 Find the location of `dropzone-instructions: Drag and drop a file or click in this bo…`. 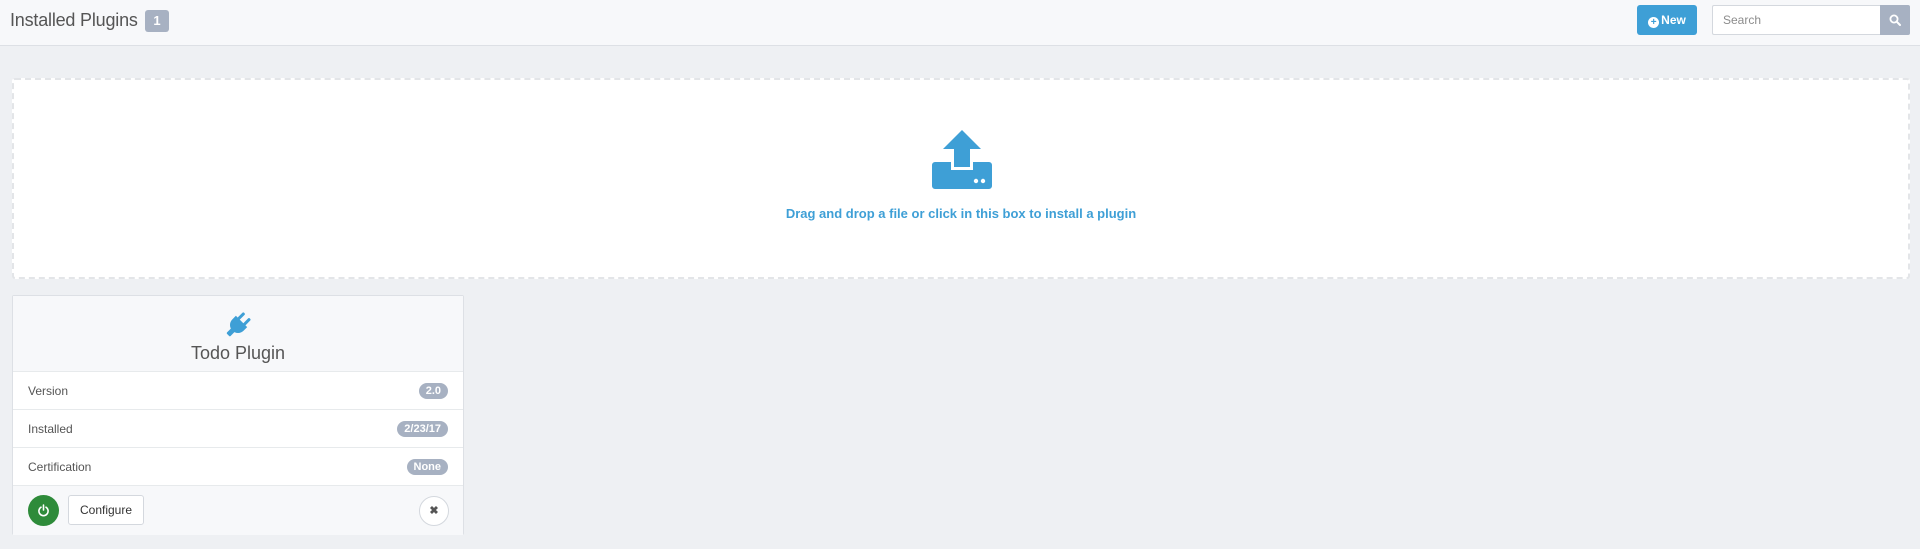

dropzone-instructions: Drag and drop a file or click in this bo… is located at coordinates (961, 213).